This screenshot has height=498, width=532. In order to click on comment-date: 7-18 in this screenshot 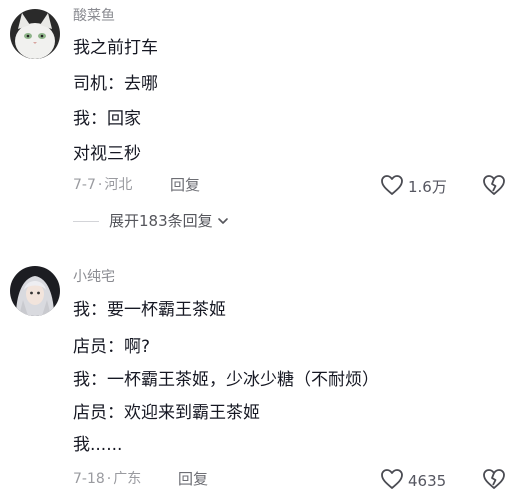, I will do `click(89, 479)`.